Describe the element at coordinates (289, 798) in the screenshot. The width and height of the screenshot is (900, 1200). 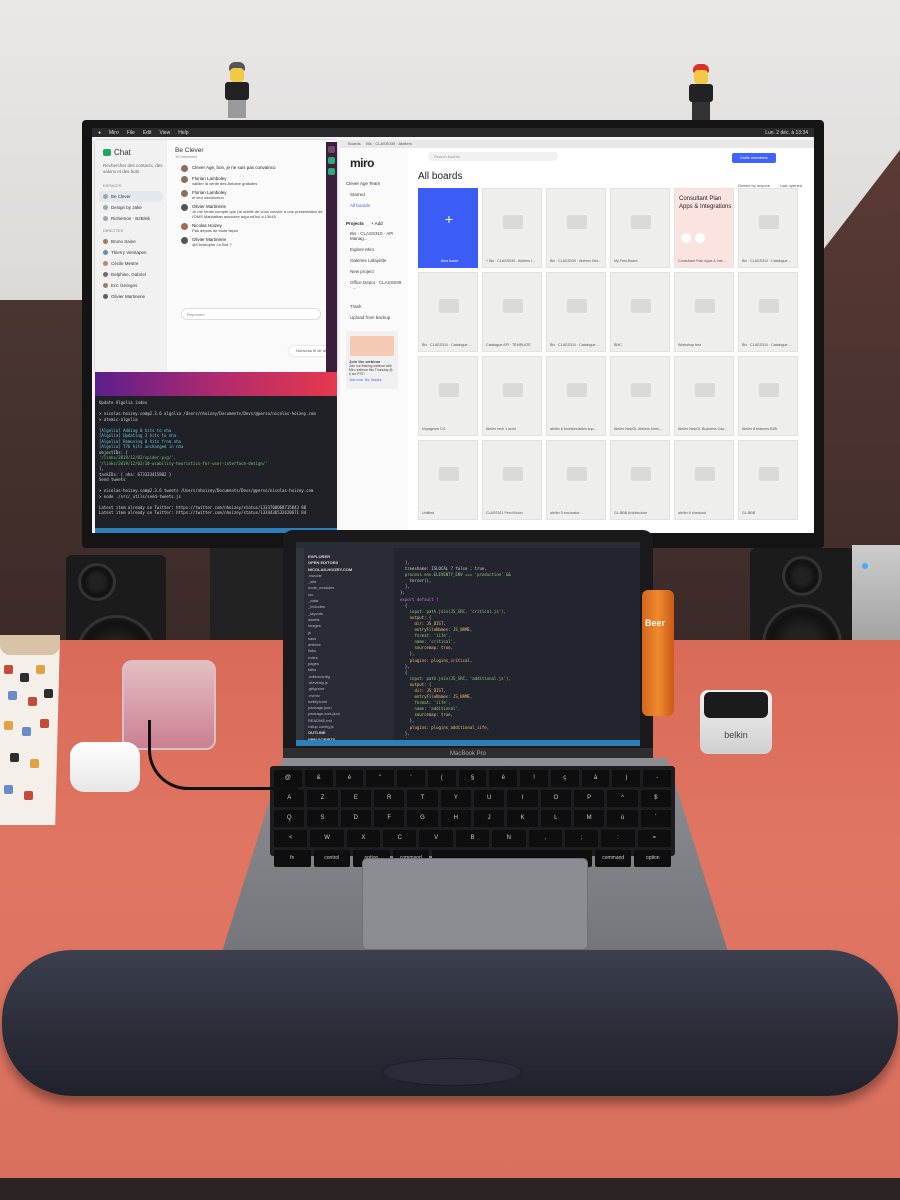
I see `key: A` at that location.